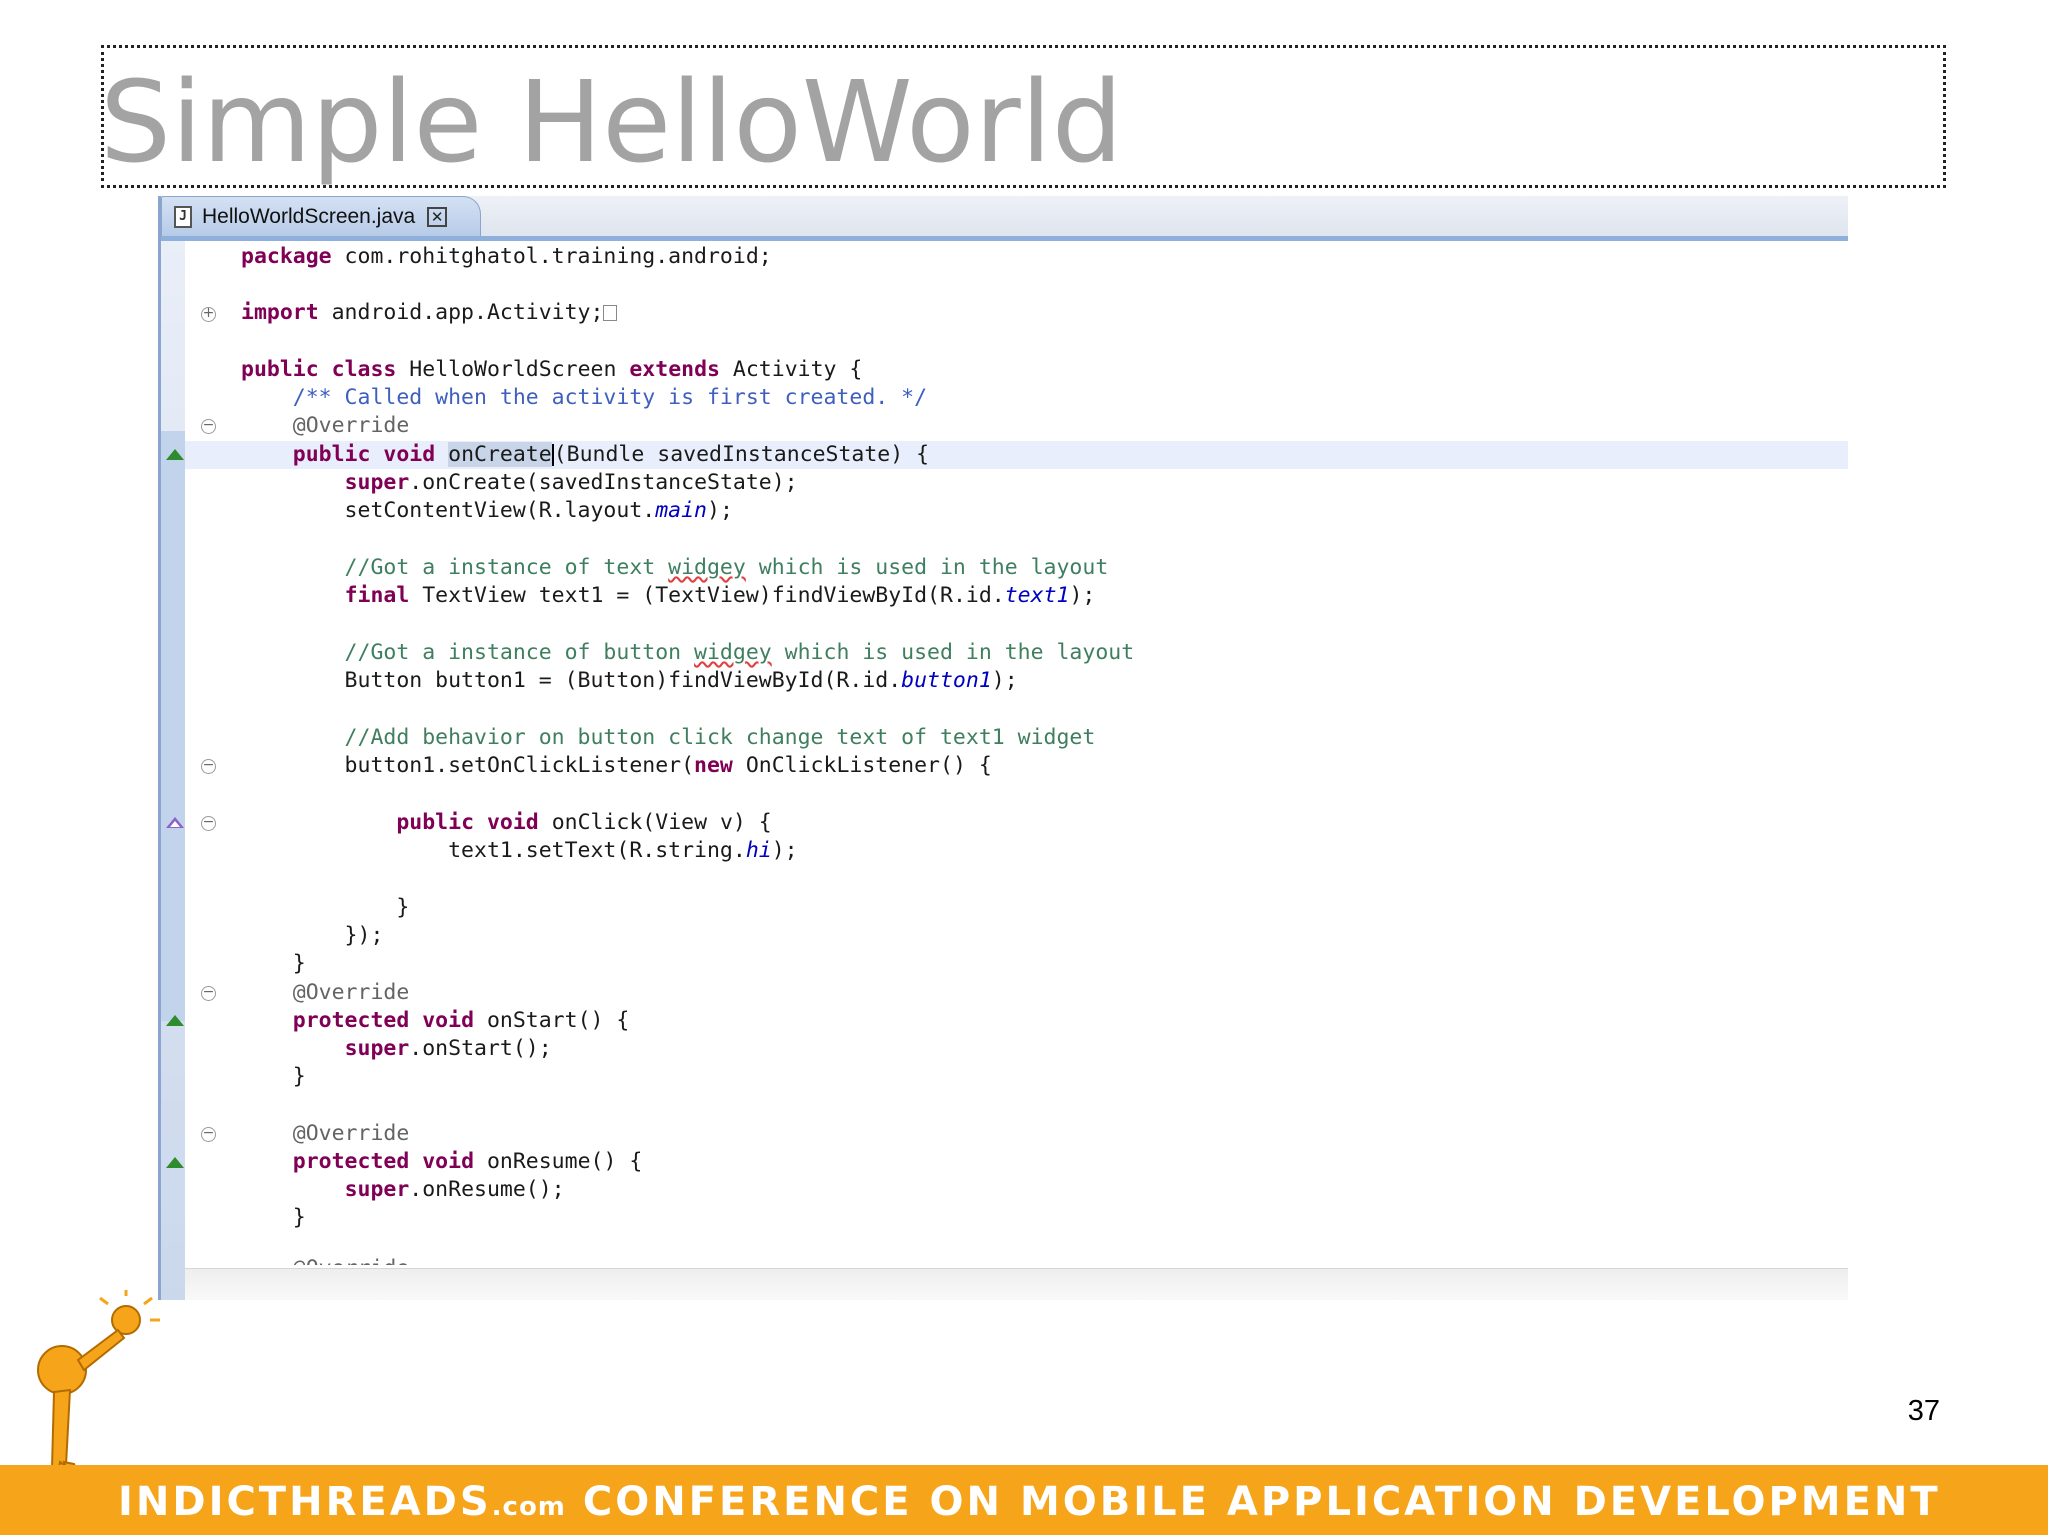 Image resolution: width=2048 pixels, height=1535 pixels. I want to click on code-line: super.onResume();, so click(454, 1189).